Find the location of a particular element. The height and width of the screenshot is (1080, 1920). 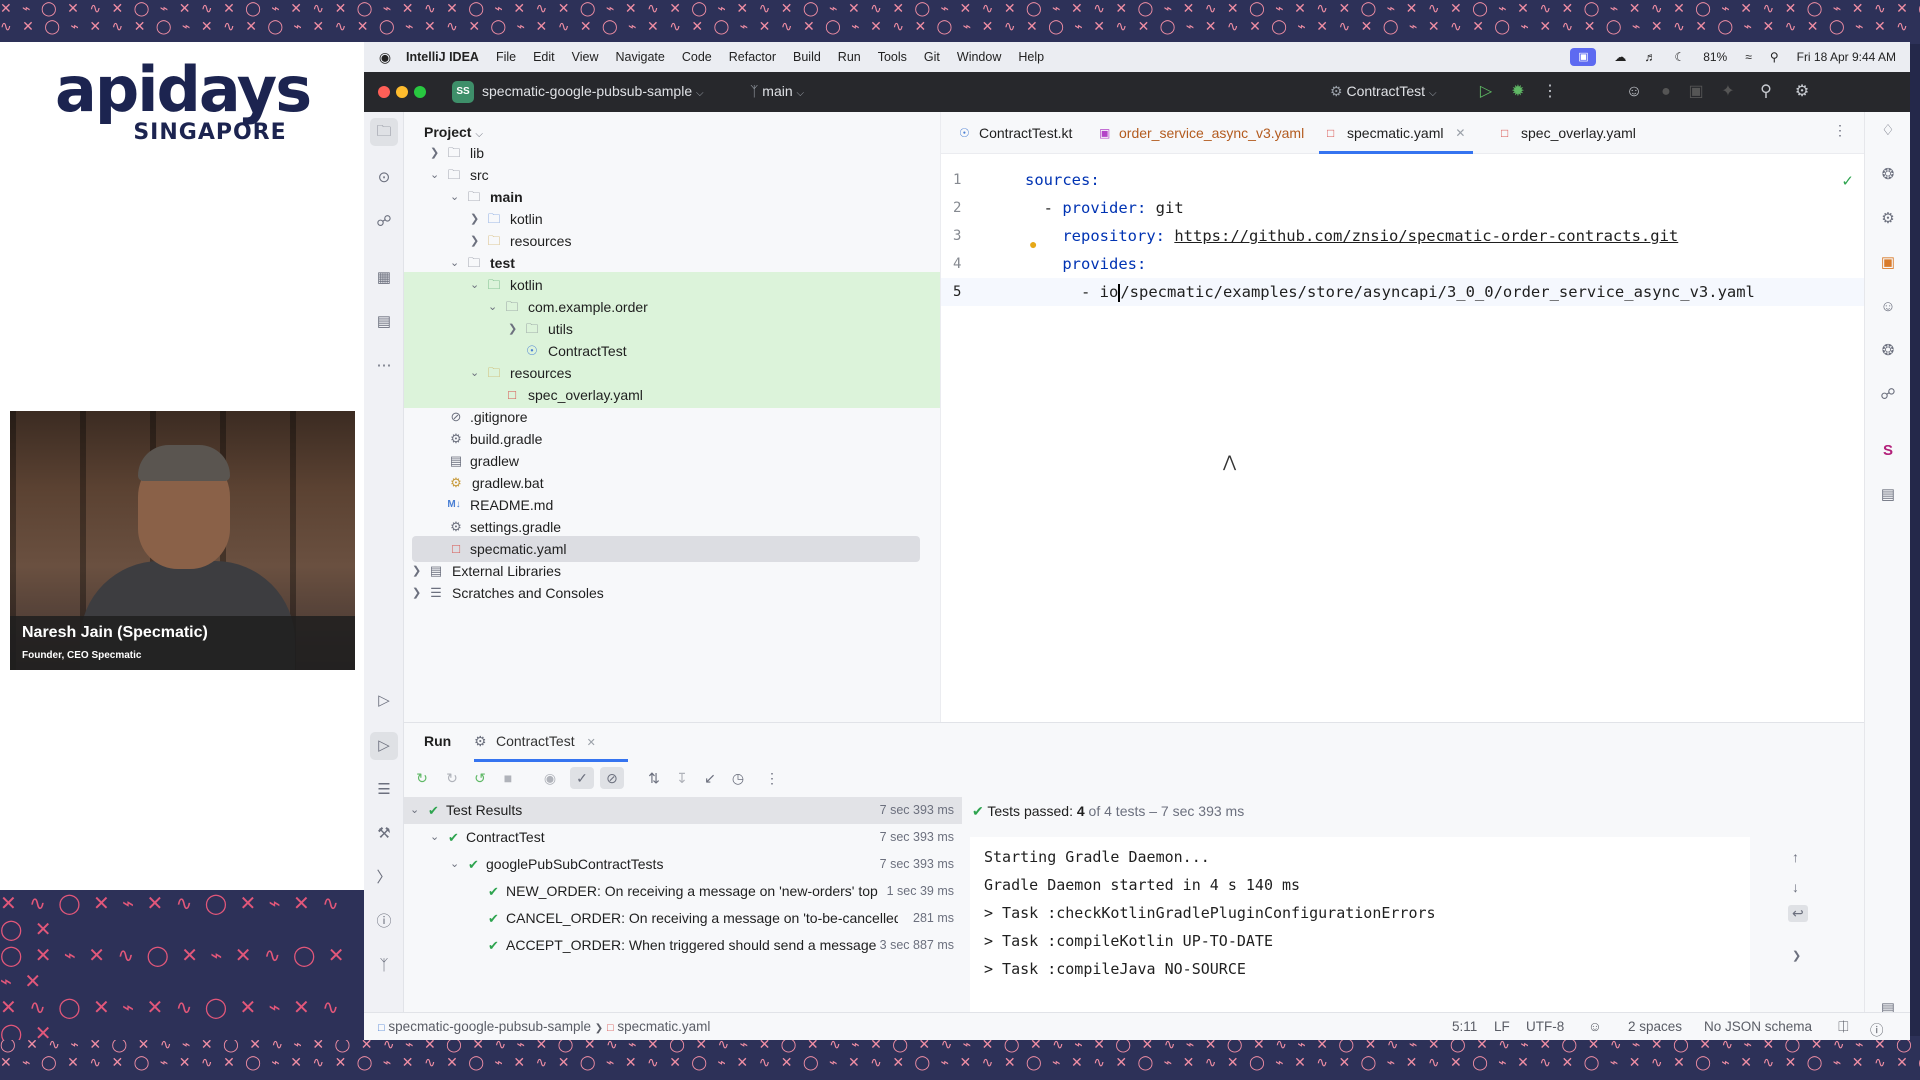

result-class: ⌄ ✔ ContractTest 7 sec 393 ms is located at coordinates (683, 837).